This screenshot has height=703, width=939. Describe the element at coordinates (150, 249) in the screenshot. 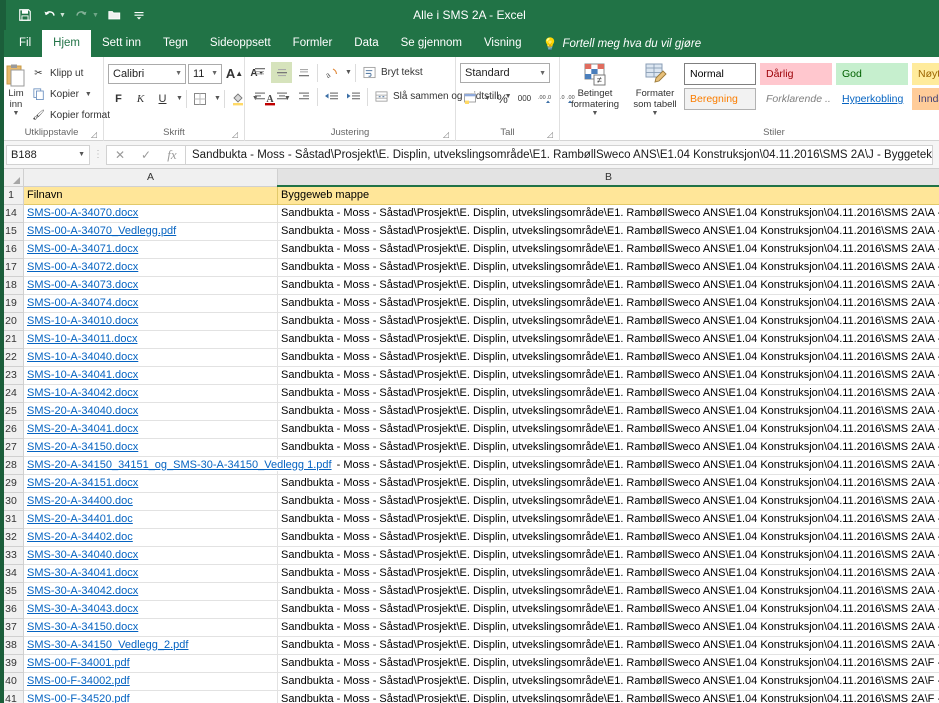

I see `cell-filnavn: SMS-00-A-34071.docx` at that location.